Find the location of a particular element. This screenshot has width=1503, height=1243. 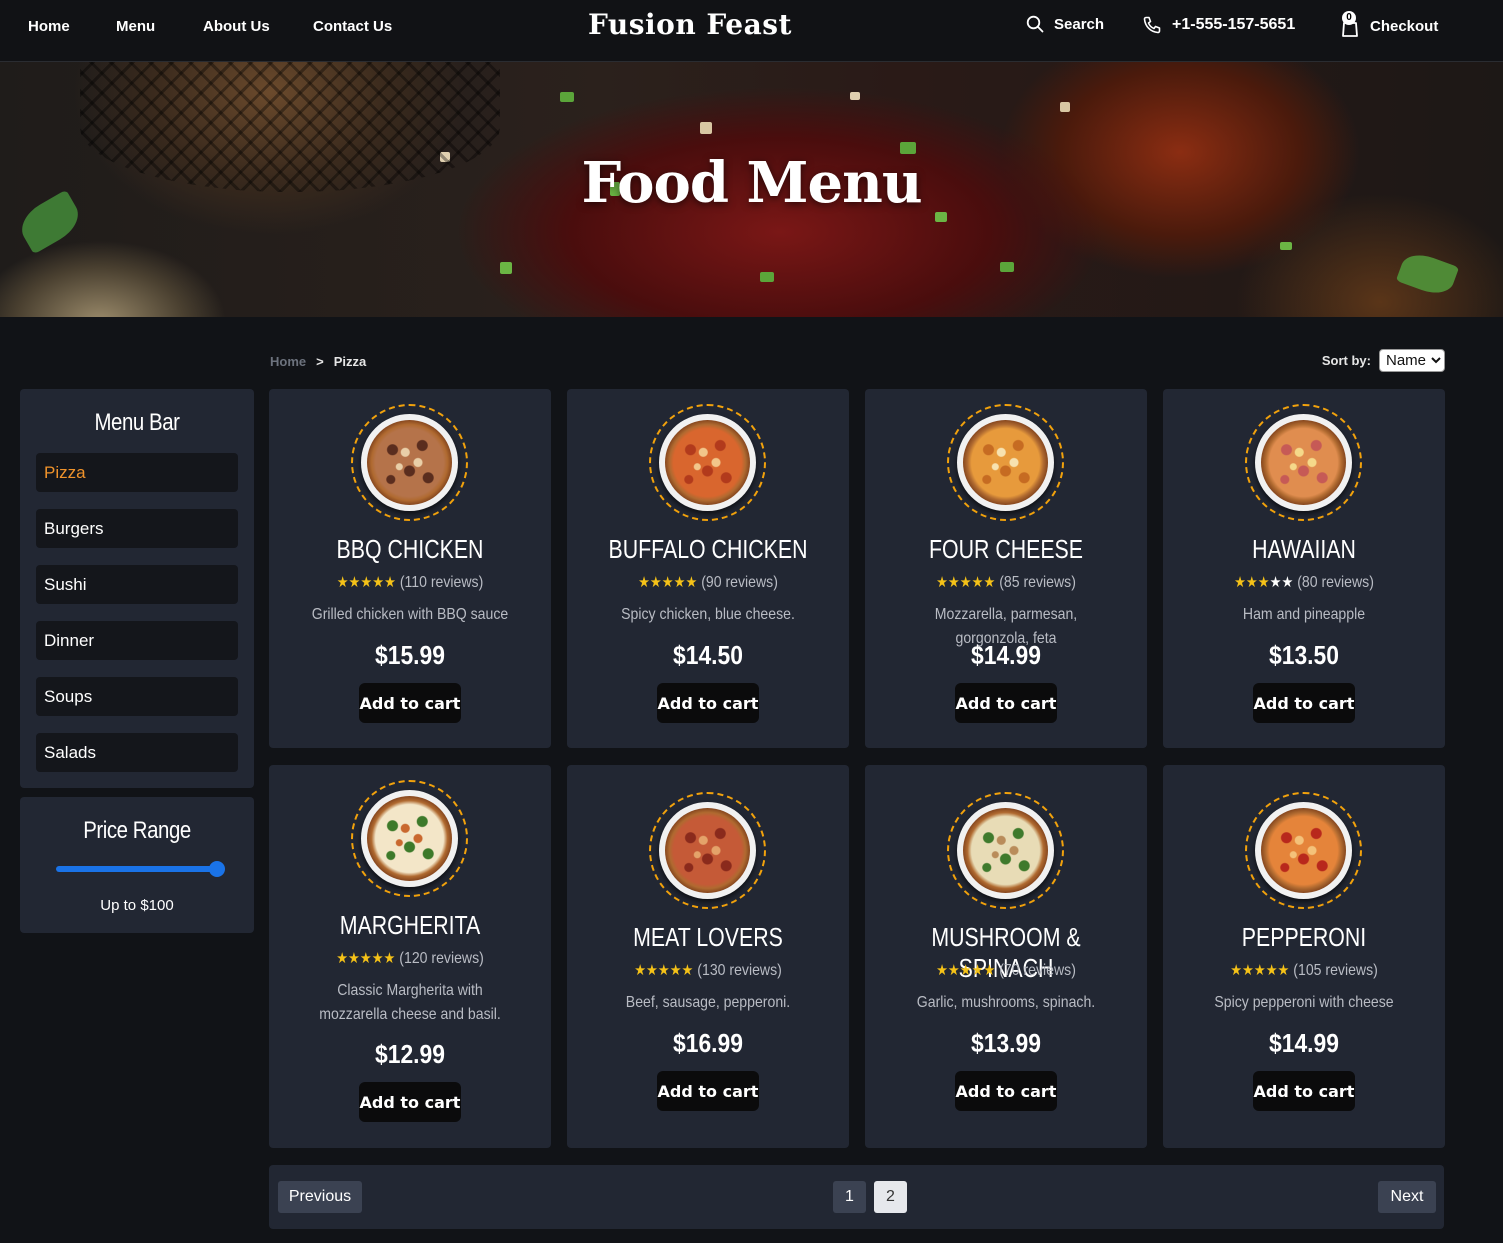

product-rating: ★★★★★ (90 reviews) is located at coordinates (708, 582).